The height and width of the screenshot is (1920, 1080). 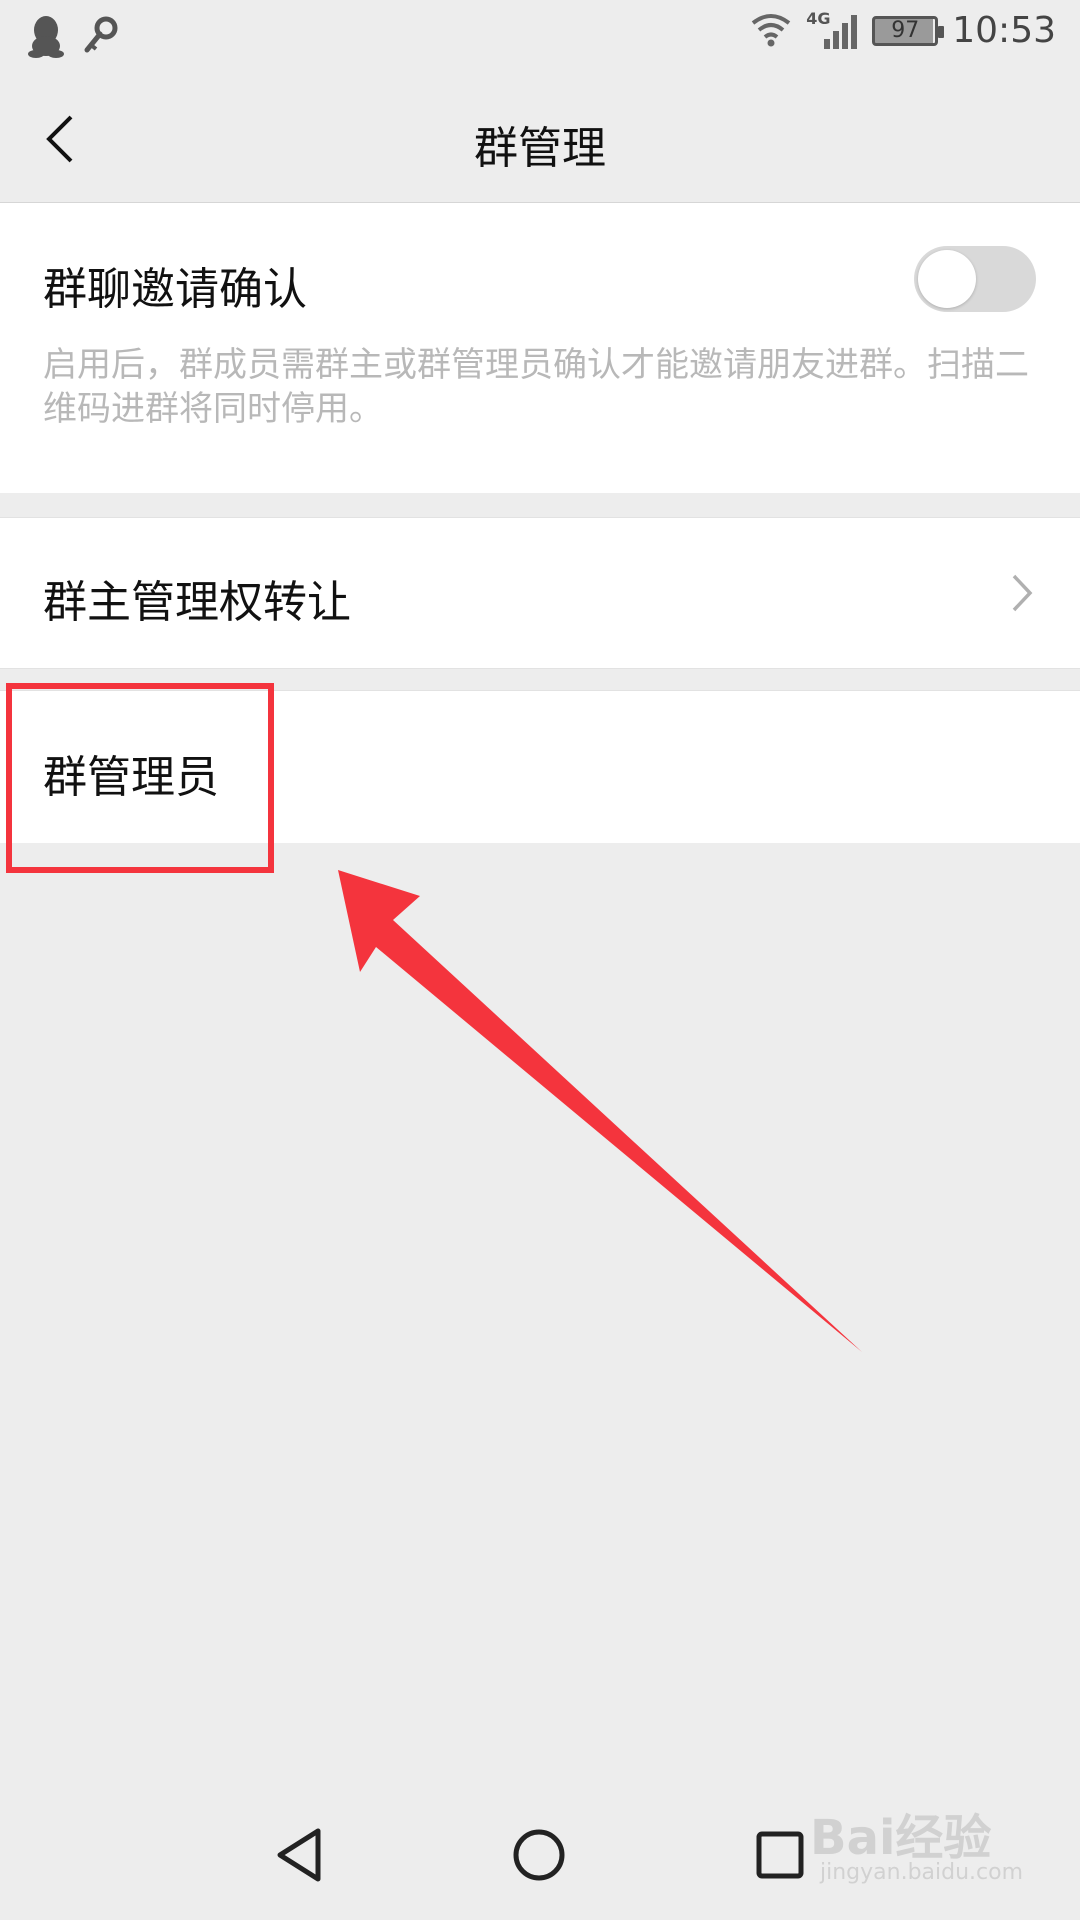 I want to click on wifi-icon, so click(x=771, y=31).